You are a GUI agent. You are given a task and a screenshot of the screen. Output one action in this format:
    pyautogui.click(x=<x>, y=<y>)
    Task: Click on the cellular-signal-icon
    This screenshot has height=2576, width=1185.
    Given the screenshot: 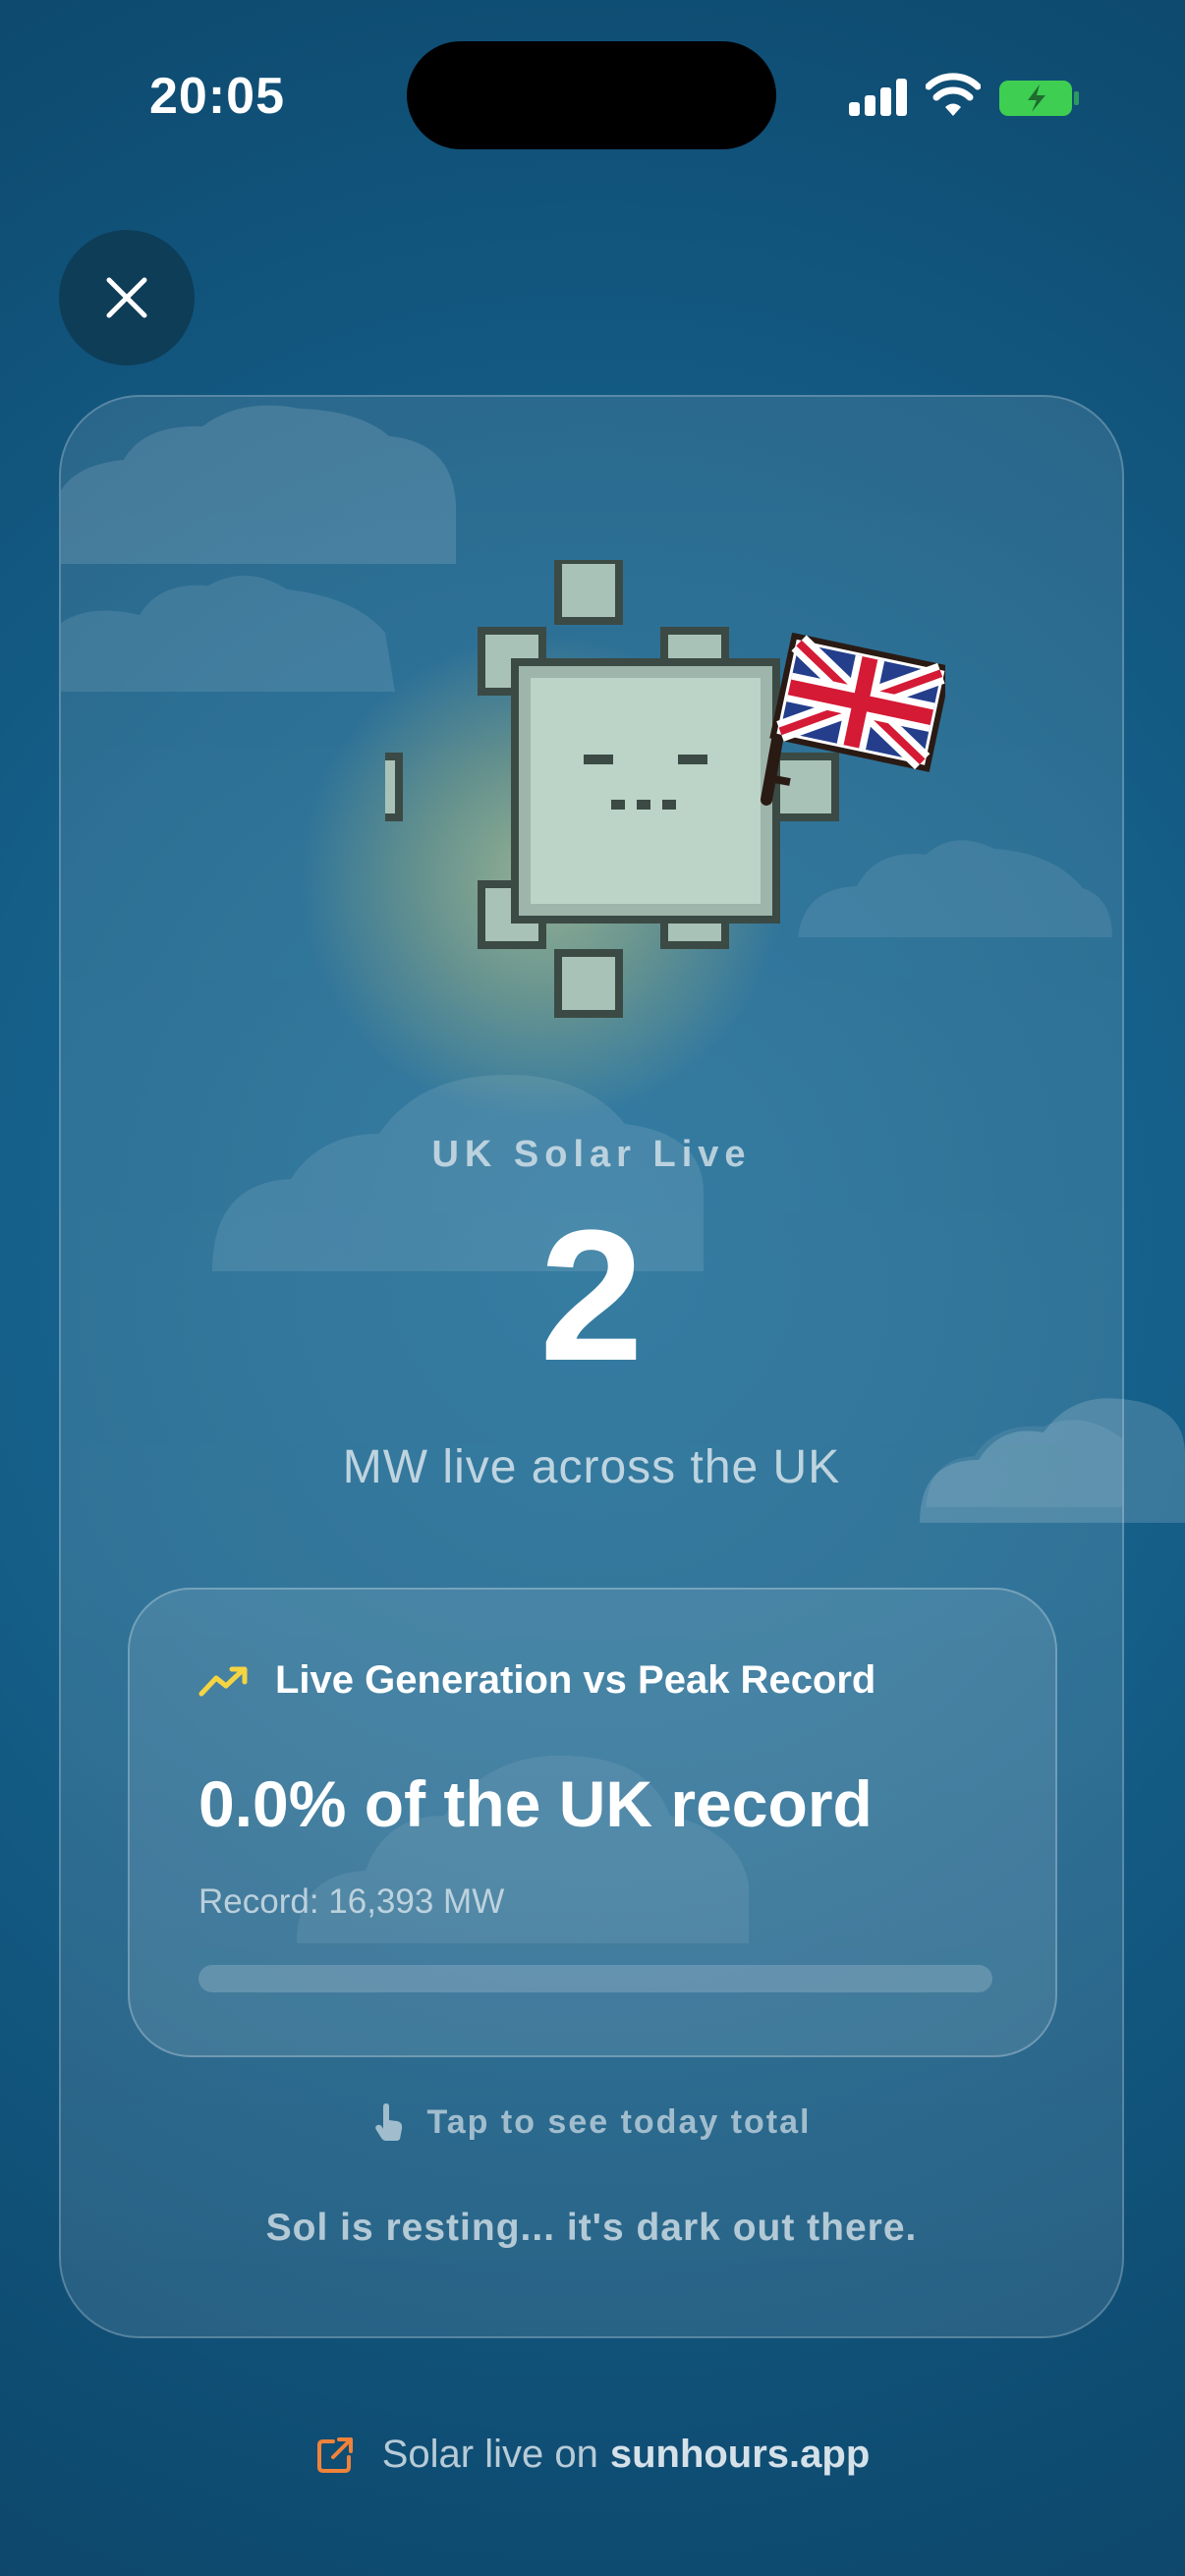 What is the action you would take?
    pyautogui.click(x=879, y=97)
    